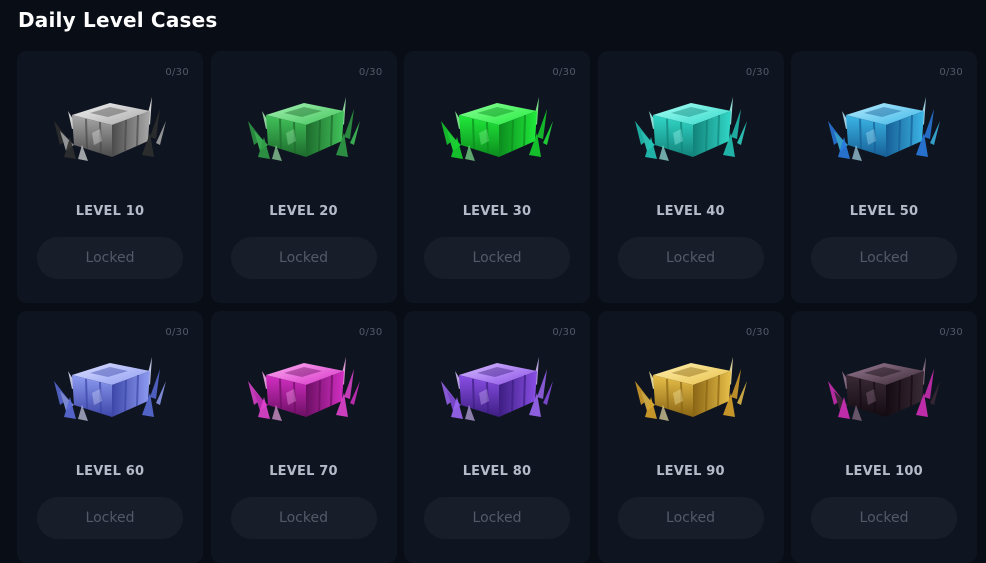  I want to click on level-label: LEVEL 60, so click(110, 471).